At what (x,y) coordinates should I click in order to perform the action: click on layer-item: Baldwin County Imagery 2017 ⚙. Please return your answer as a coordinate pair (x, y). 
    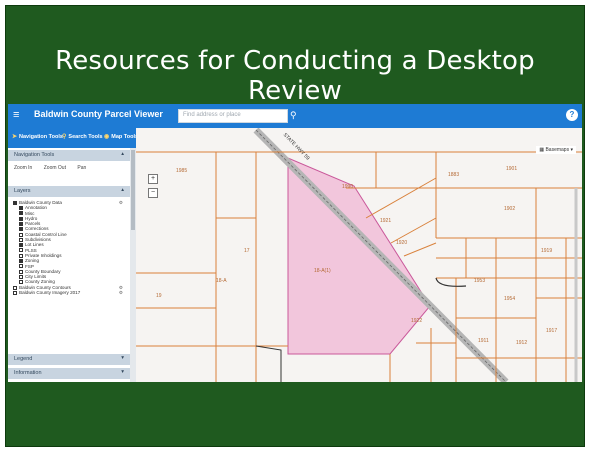
    Looking at the image, I should click on (70, 292).